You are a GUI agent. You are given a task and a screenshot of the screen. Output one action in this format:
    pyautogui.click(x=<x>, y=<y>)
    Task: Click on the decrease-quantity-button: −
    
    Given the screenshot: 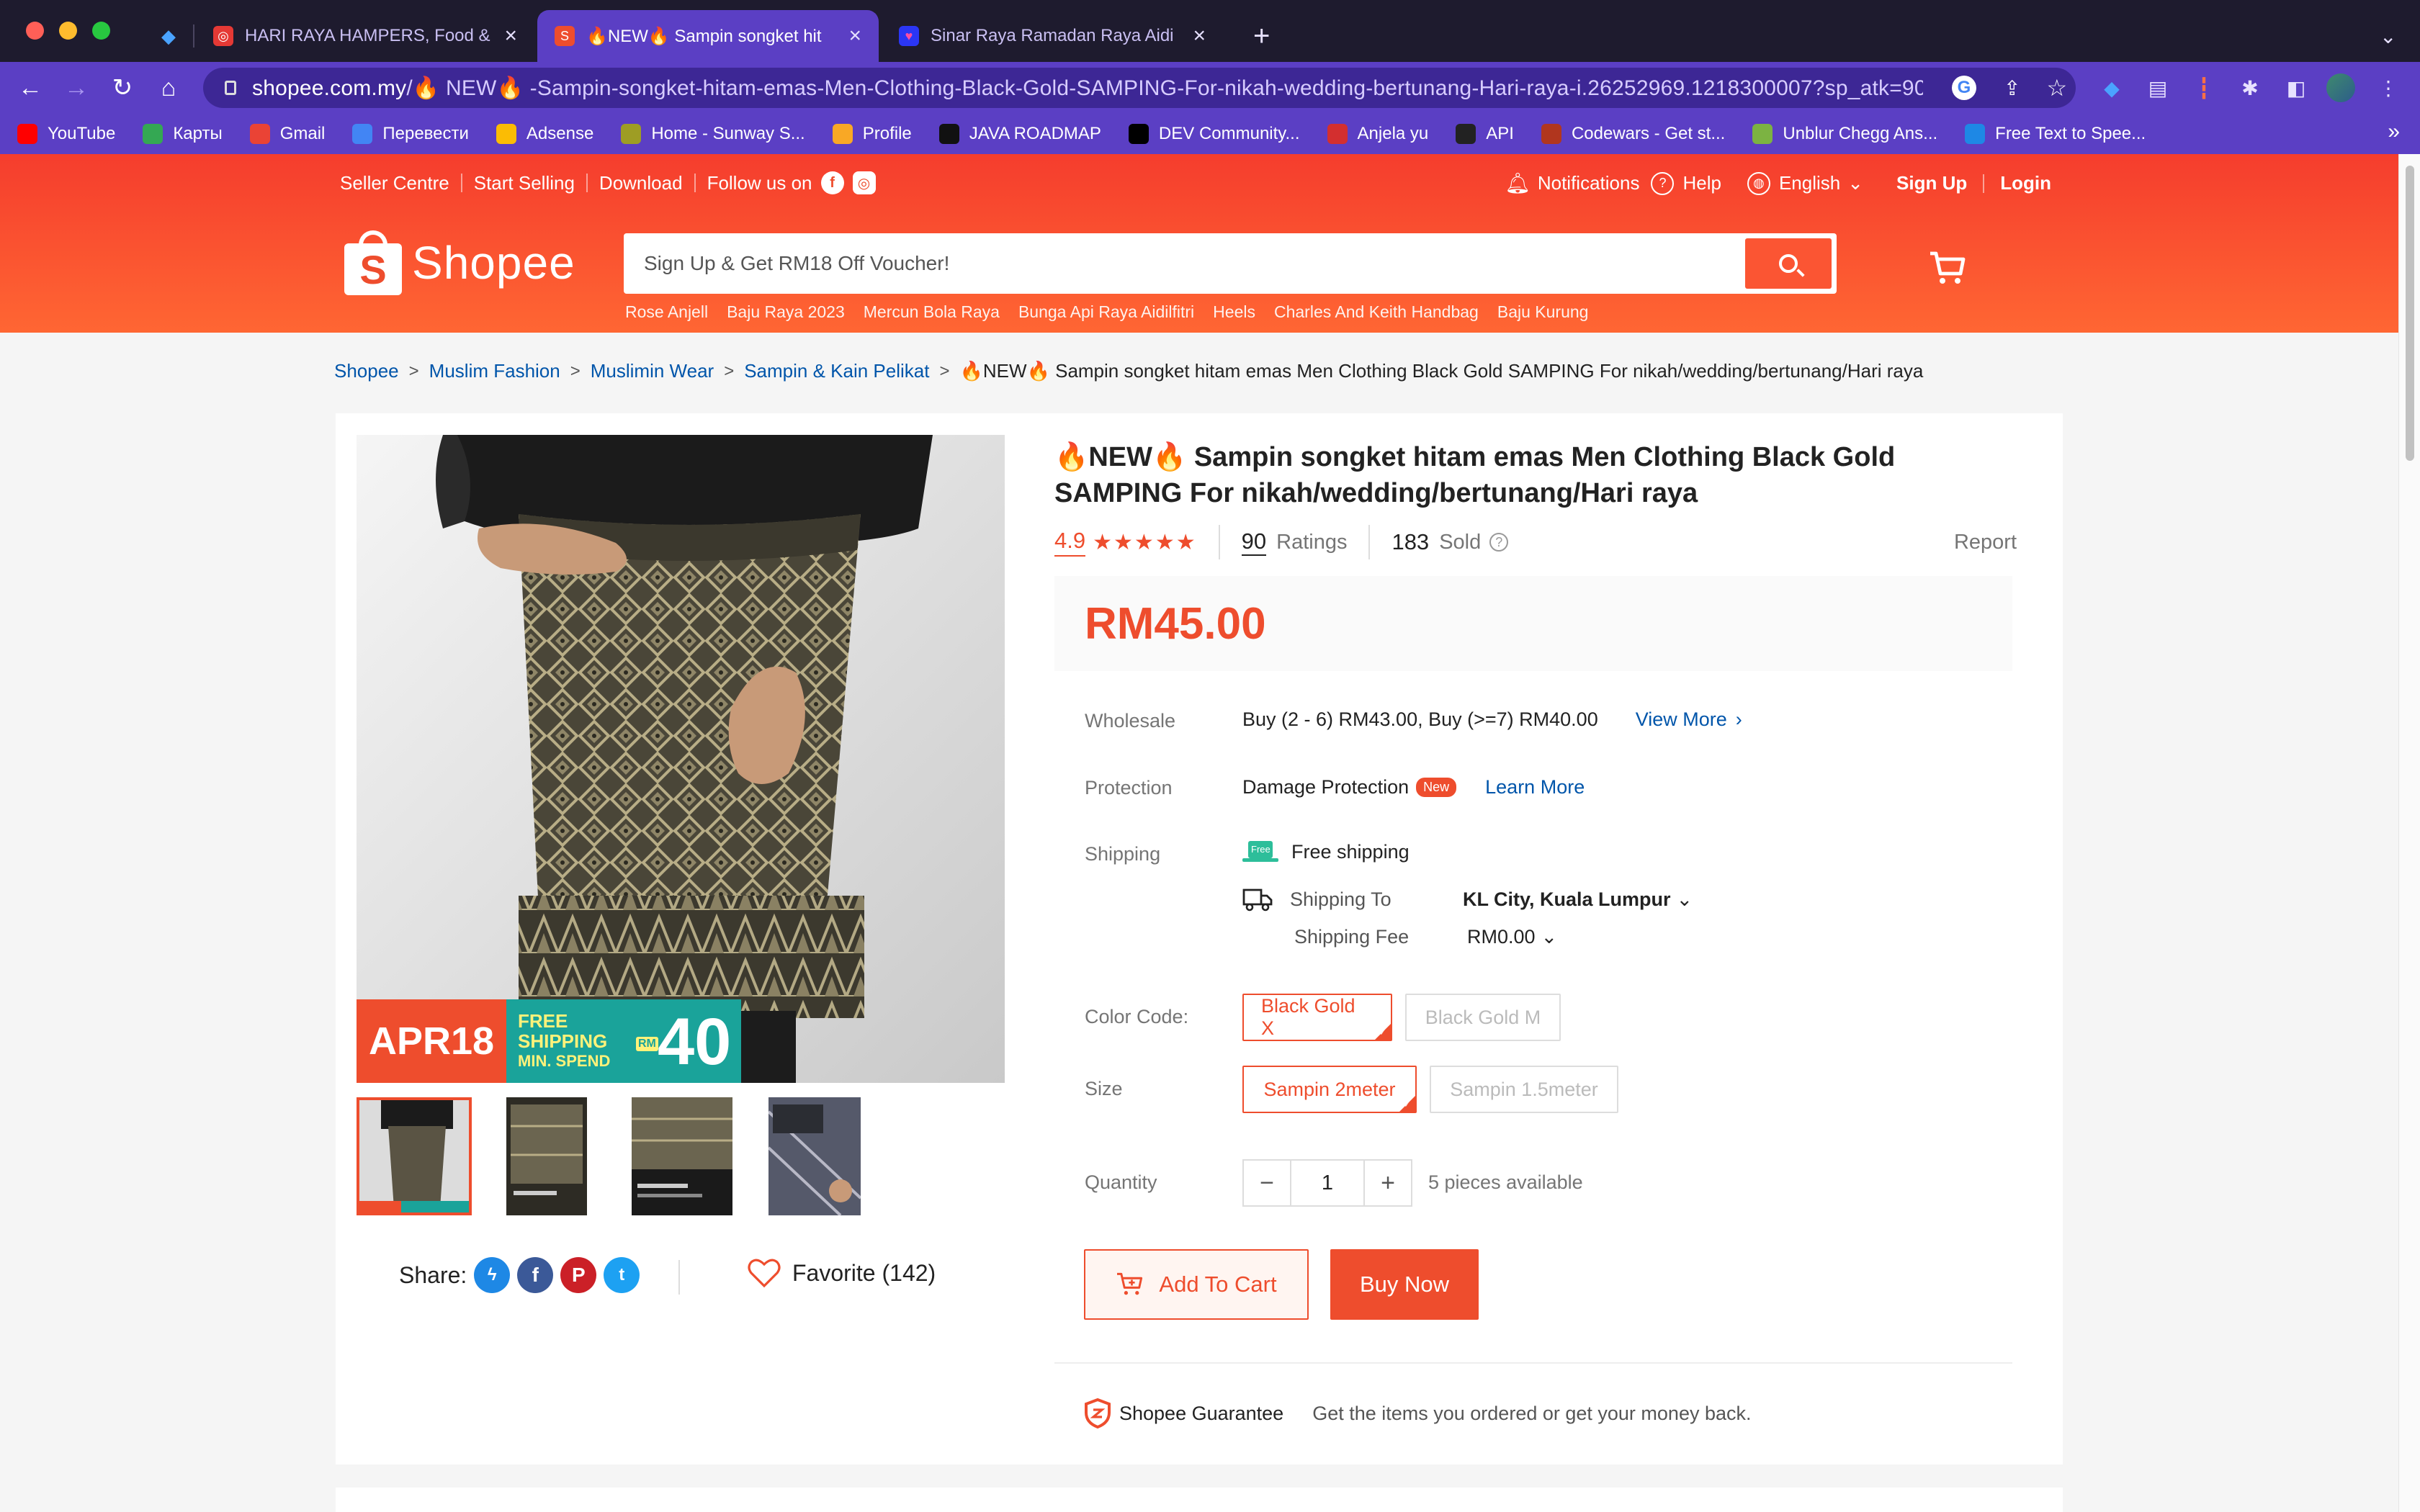 What is the action you would take?
    pyautogui.click(x=1267, y=1183)
    